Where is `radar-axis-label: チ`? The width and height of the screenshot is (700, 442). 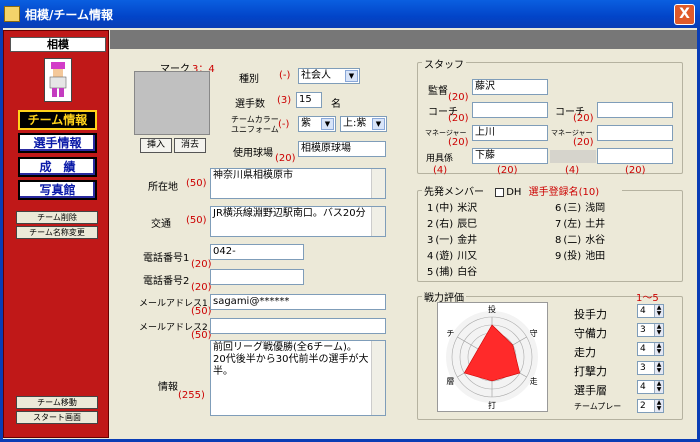
radar-axis-label: チ is located at coordinates (450, 333).